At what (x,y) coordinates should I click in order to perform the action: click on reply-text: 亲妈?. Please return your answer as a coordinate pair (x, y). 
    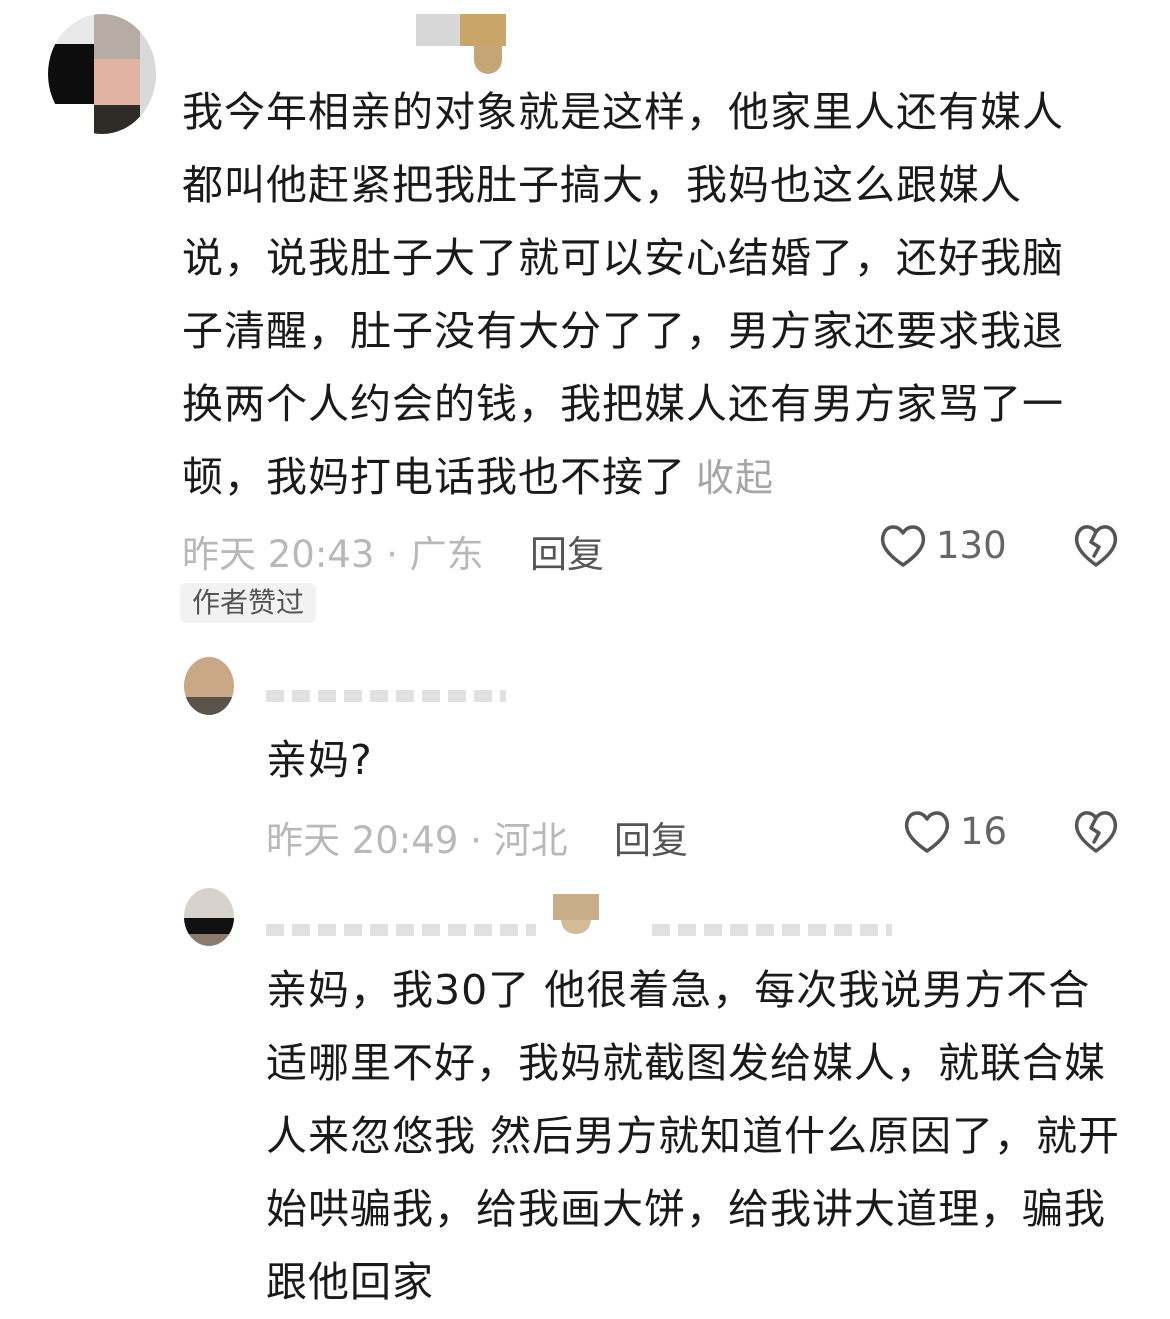
    Looking at the image, I should click on (319, 760).